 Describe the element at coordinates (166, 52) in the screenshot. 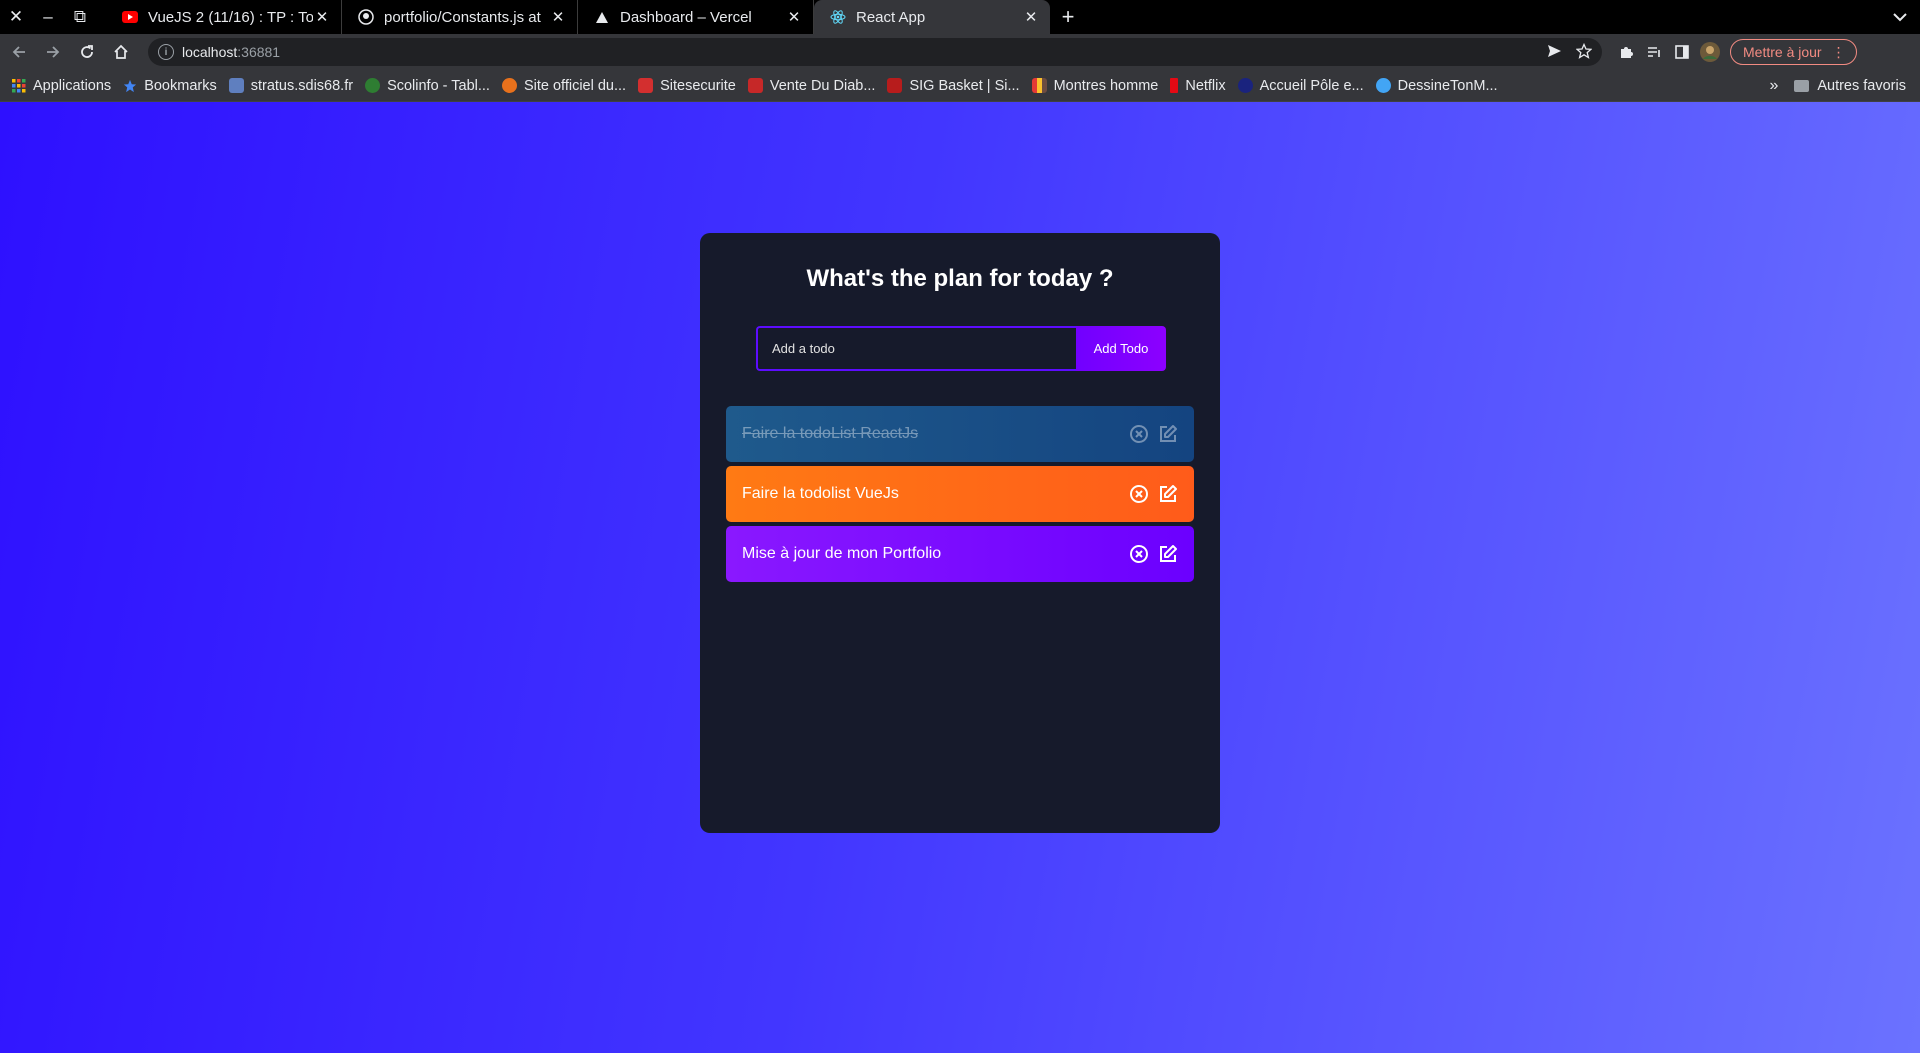

I see `site-info-icon: i` at that location.